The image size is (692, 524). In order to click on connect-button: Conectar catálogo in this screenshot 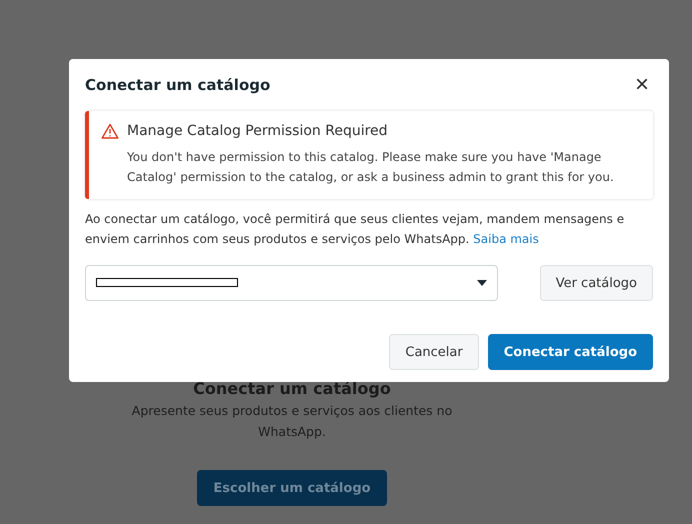, I will do `click(570, 352)`.